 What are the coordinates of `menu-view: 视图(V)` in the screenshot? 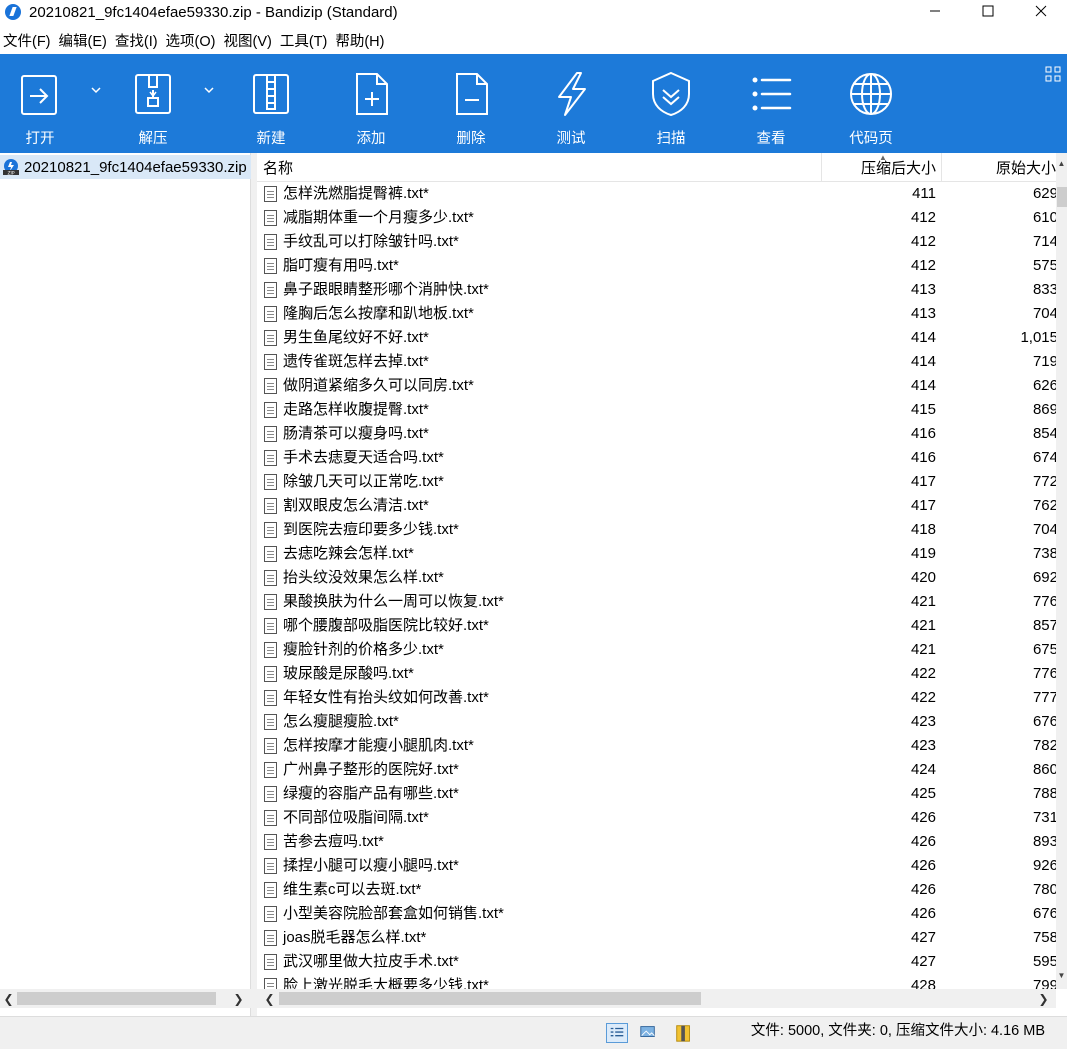 It's located at (247, 40).